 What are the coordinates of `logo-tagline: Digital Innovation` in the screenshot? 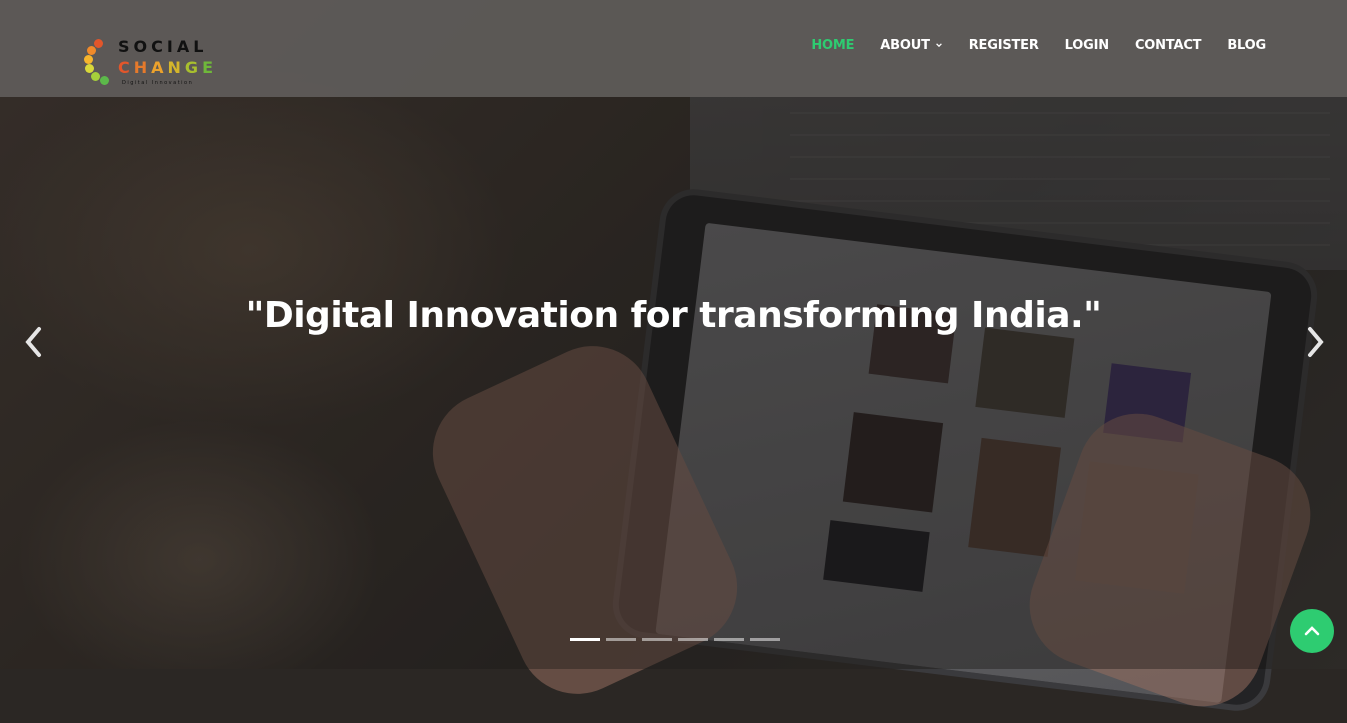 It's located at (158, 83).